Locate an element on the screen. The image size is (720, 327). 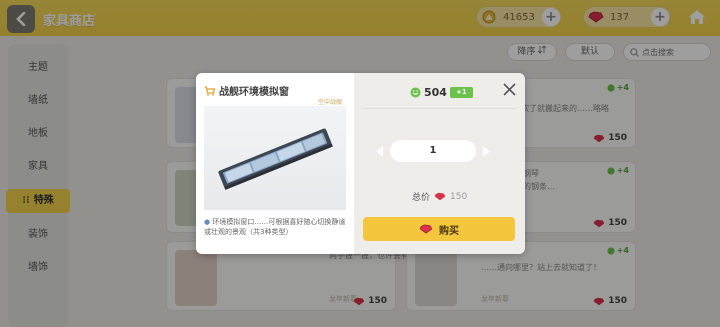
item-description: ● 环境模拟窗口……可根据喜好随心切换静谧或壮观的景观（共3种类型） is located at coordinates (275, 227).